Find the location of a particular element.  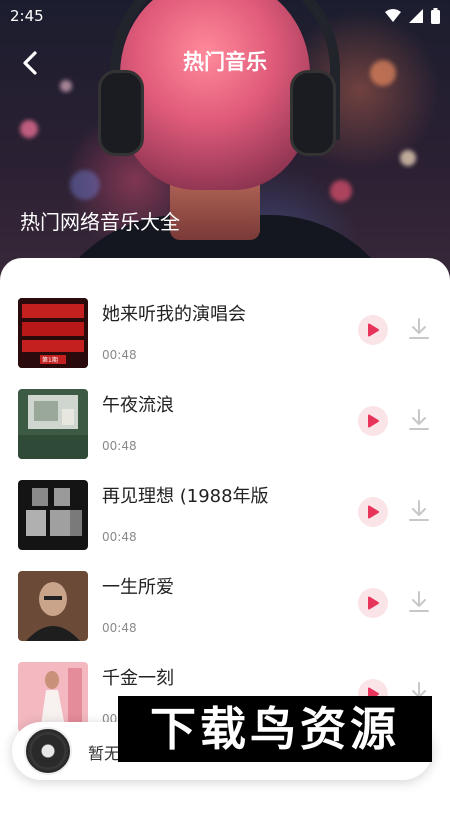

song-title: 午夜流浪 is located at coordinates (138, 405).